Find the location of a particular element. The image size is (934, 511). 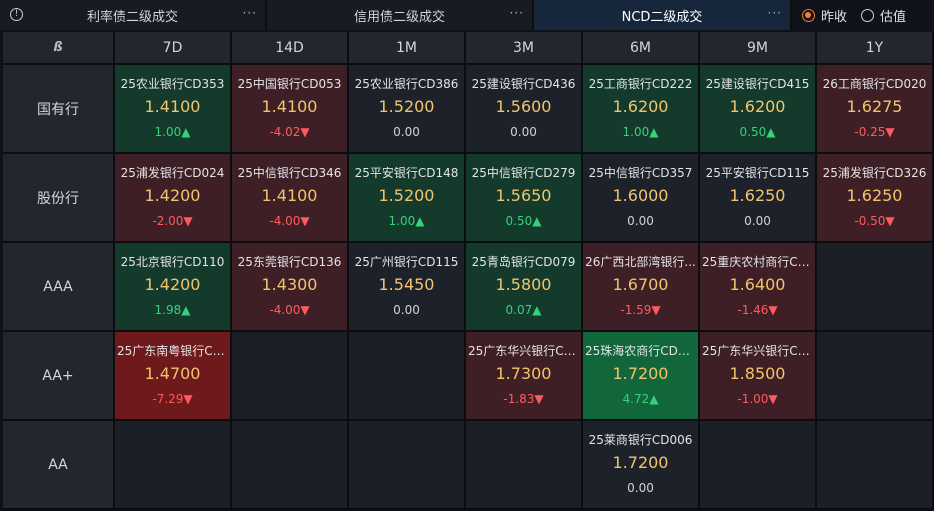

quote-cell: 26广西北部湾银行... 1.6700 -1.59▼ is located at coordinates (640, 286).